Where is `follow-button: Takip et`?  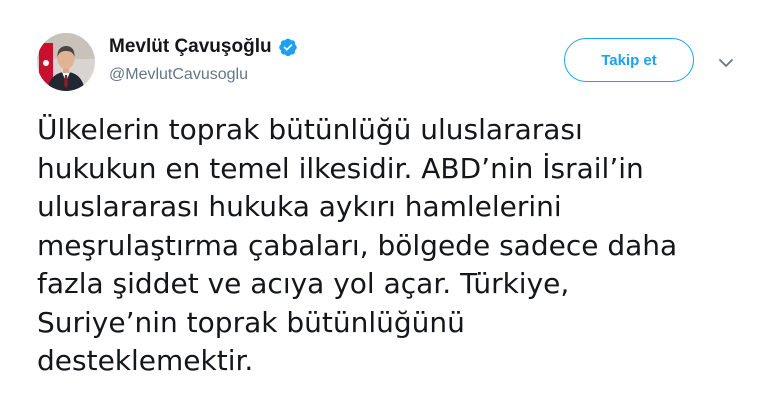 follow-button: Takip et is located at coordinates (629, 60).